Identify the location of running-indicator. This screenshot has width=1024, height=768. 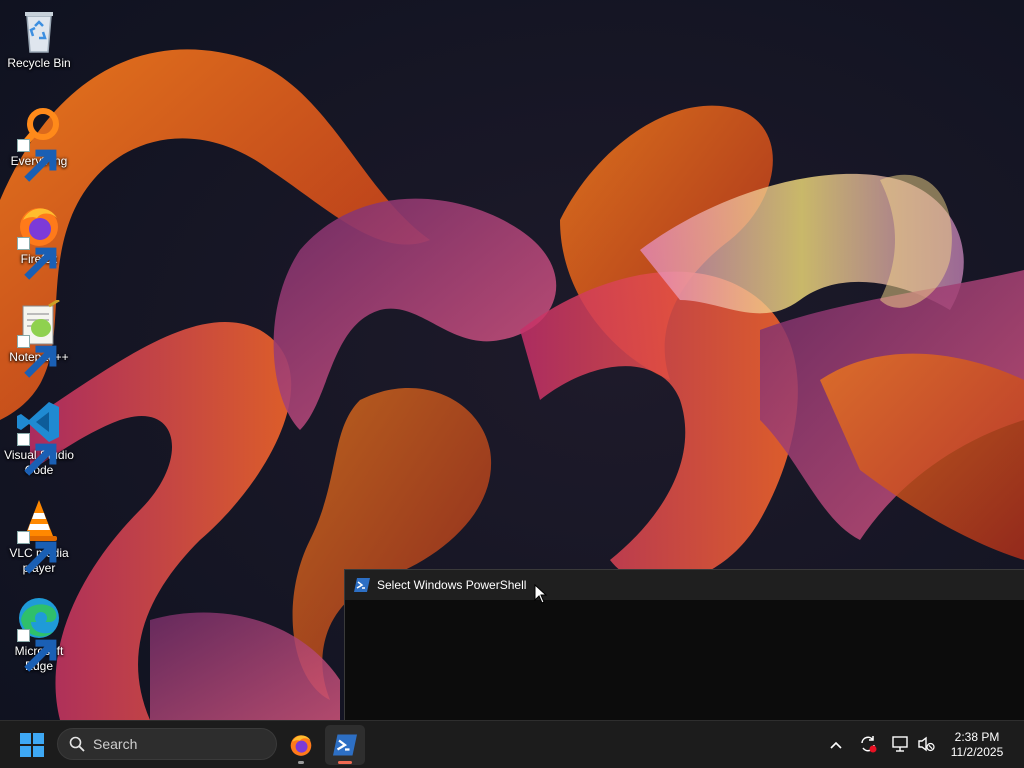
(301, 762).